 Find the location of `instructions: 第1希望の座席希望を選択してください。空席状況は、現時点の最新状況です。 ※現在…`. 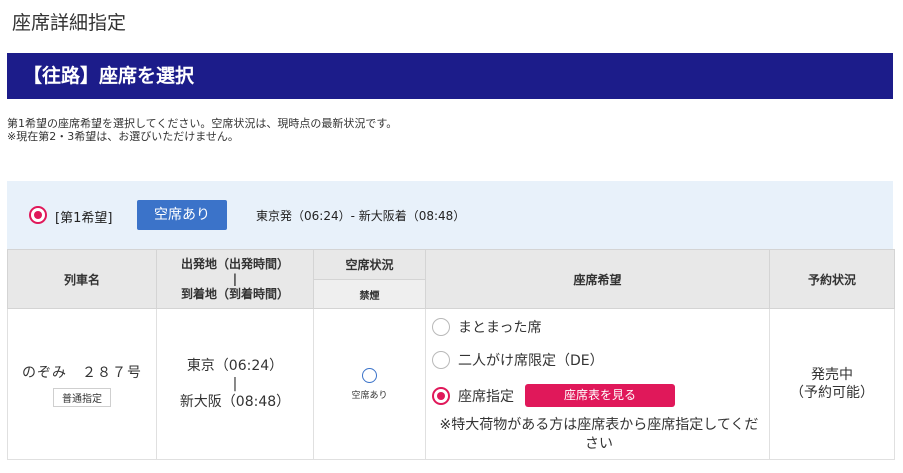

instructions: 第1希望の座席希望を選択してください。空席状況は、現時点の最新状況です。 ※現在… is located at coordinates (202, 130).